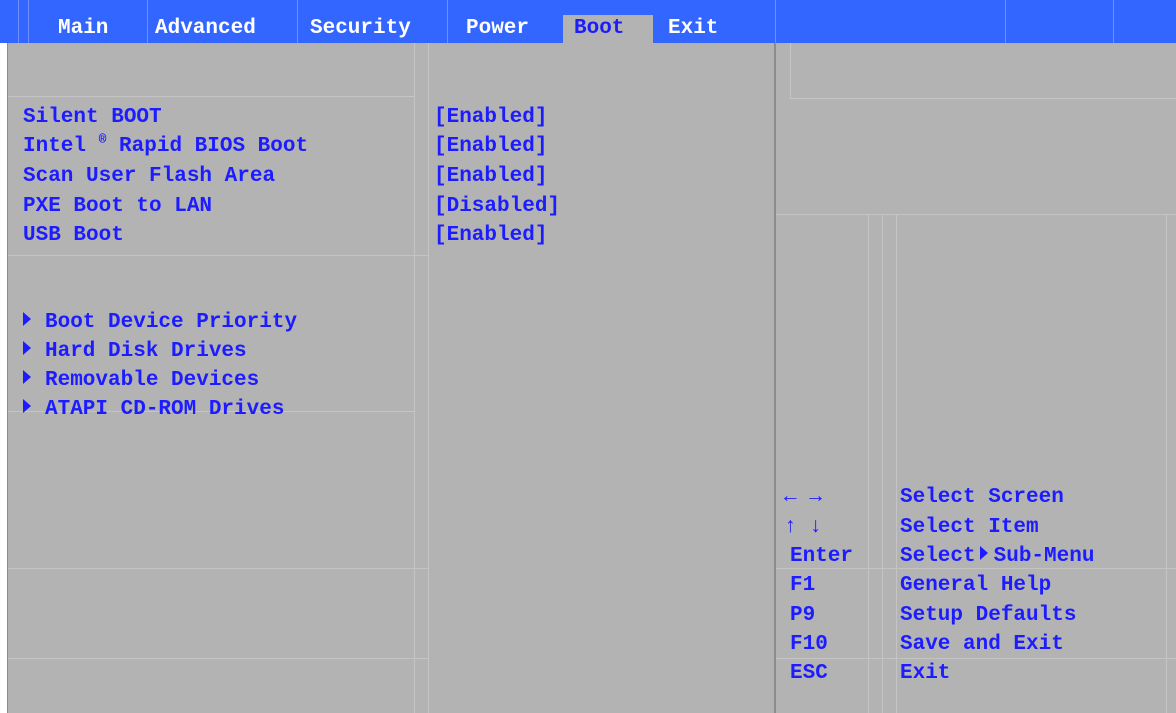 This screenshot has height=713, width=1176. Describe the element at coordinates (165, 409) in the screenshot. I see `submenu-label: ATAPI CD-ROM Drives` at that location.